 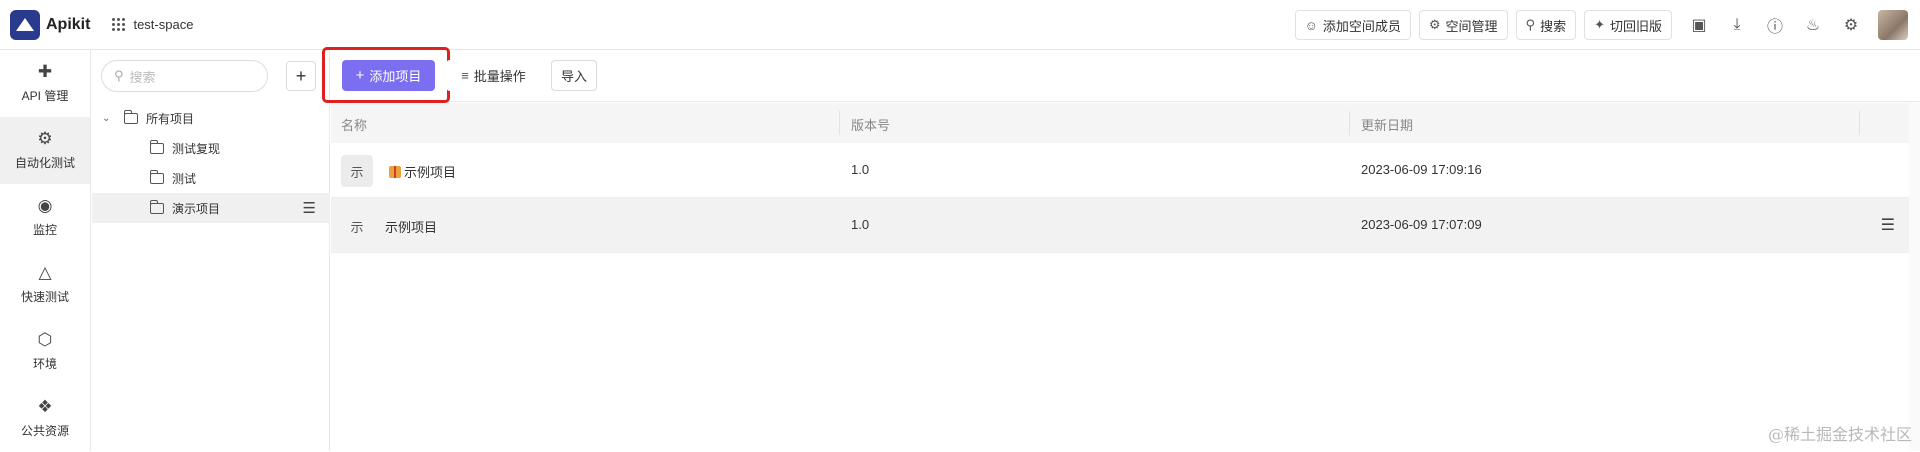 I want to click on add-project-button: + 添加项目, so click(x=388, y=75).